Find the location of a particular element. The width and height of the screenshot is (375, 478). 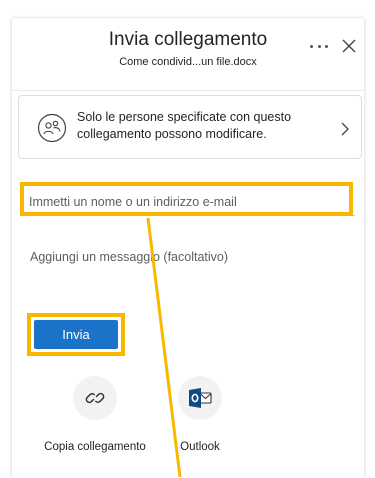

chevron-right-icon is located at coordinates (345, 129).